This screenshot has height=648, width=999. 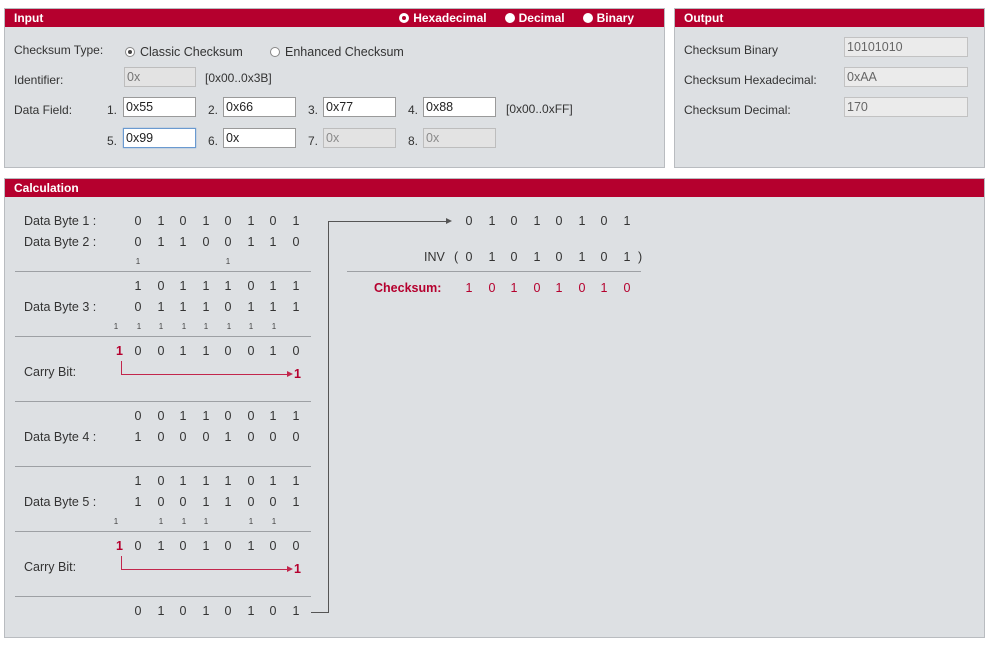 I want to click on data-byte-2-label: Data Byte 2 :, so click(x=60, y=242).